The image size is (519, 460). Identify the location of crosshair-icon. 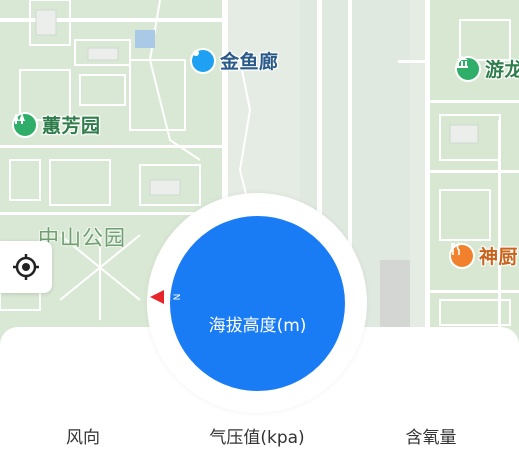
(26, 267).